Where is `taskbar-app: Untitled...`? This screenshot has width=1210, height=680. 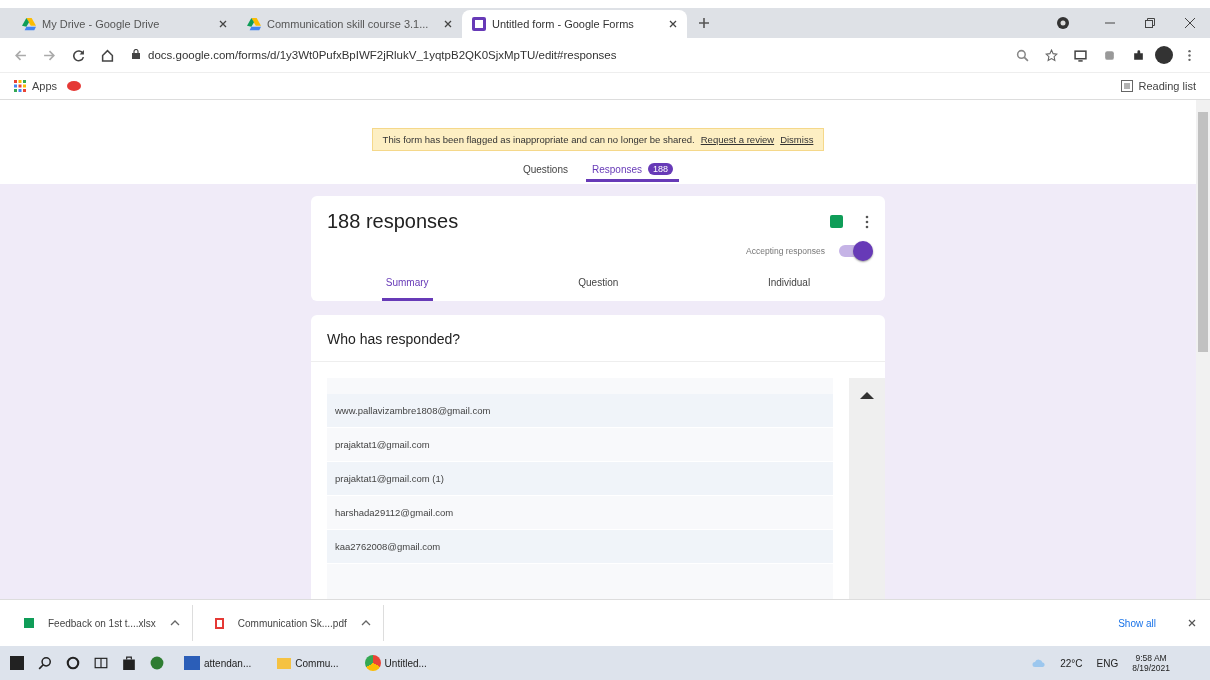
taskbar-app: Untitled... is located at coordinates (395, 663).